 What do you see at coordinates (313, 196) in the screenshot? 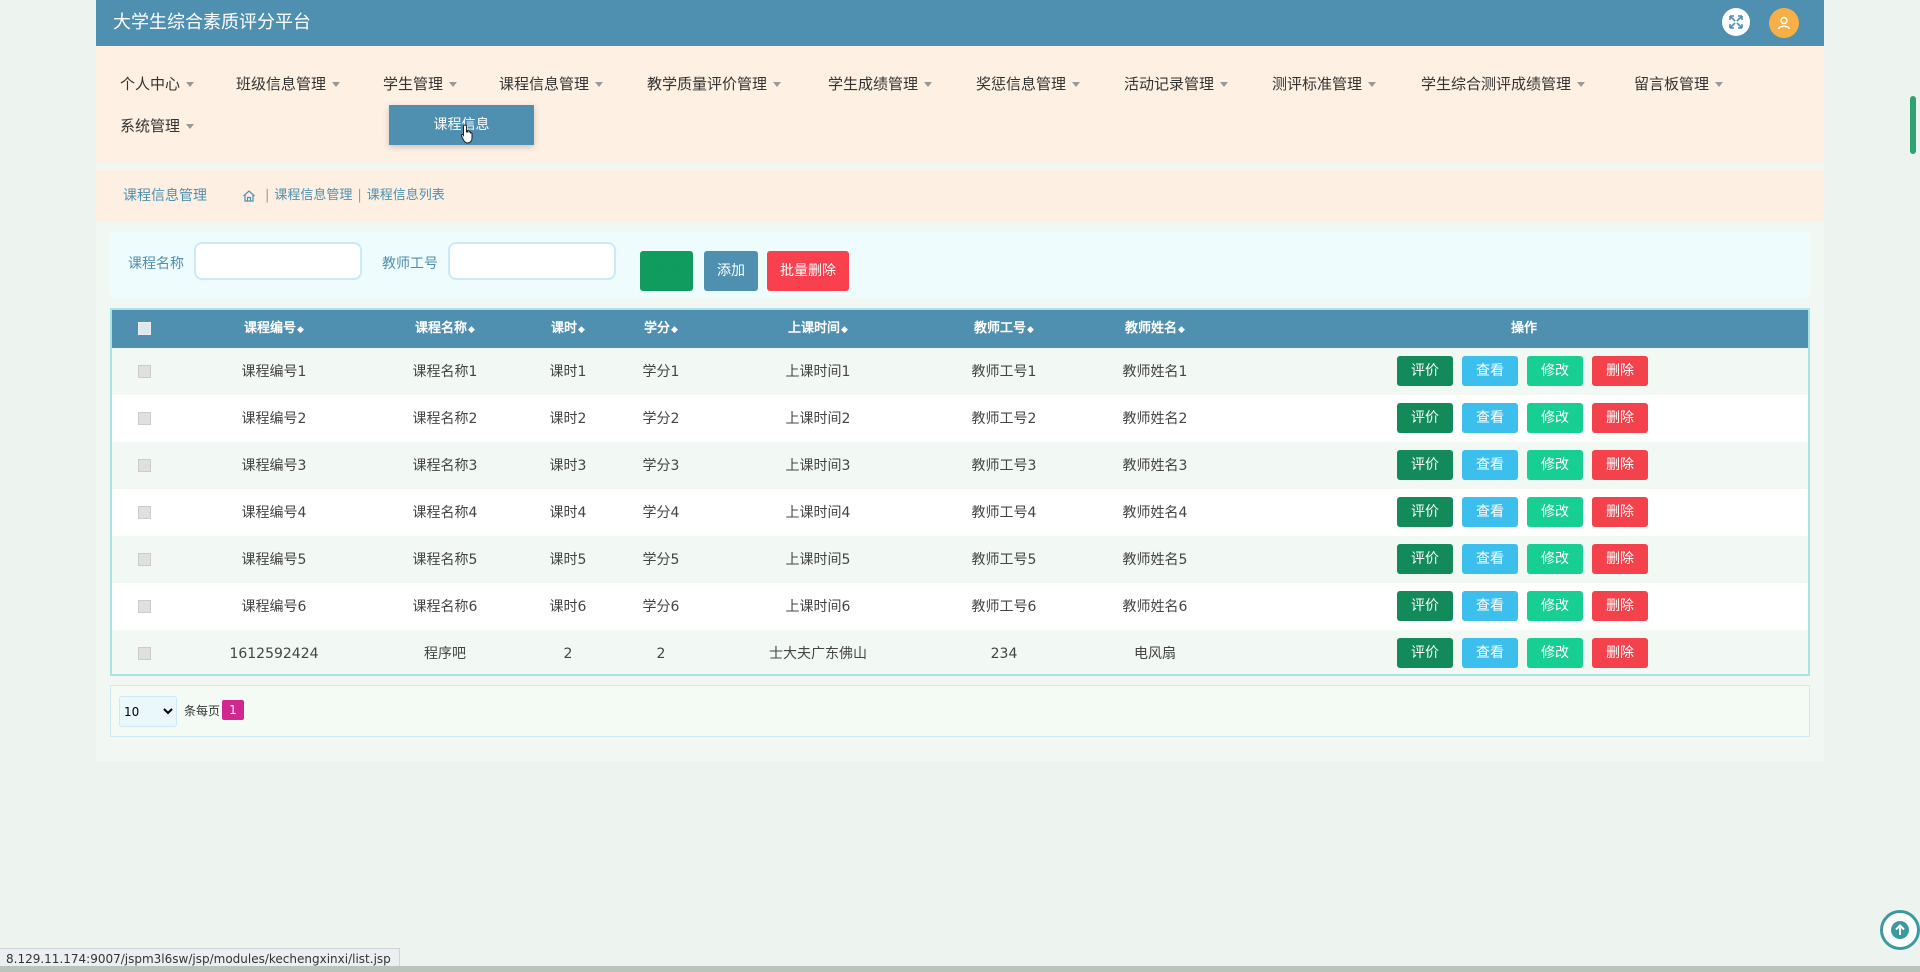
I see `breadcrumb-link-course-mgmt: 课程信息管理` at bounding box center [313, 196].